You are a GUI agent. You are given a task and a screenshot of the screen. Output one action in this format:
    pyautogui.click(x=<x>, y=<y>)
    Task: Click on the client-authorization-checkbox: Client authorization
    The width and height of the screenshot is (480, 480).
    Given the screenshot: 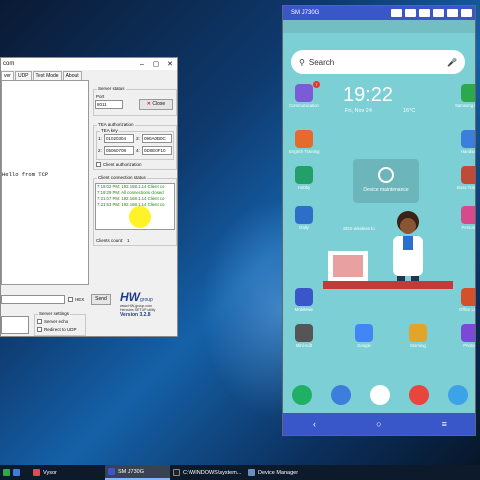 What is the action you would take?
    pyautogui.click(x=119, y=164)
    